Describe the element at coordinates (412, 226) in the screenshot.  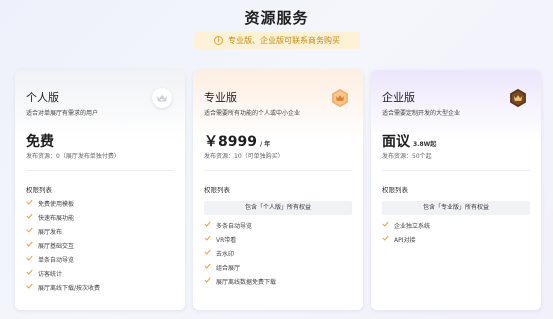
I see `feature-label: 企业独立系统` at that location.